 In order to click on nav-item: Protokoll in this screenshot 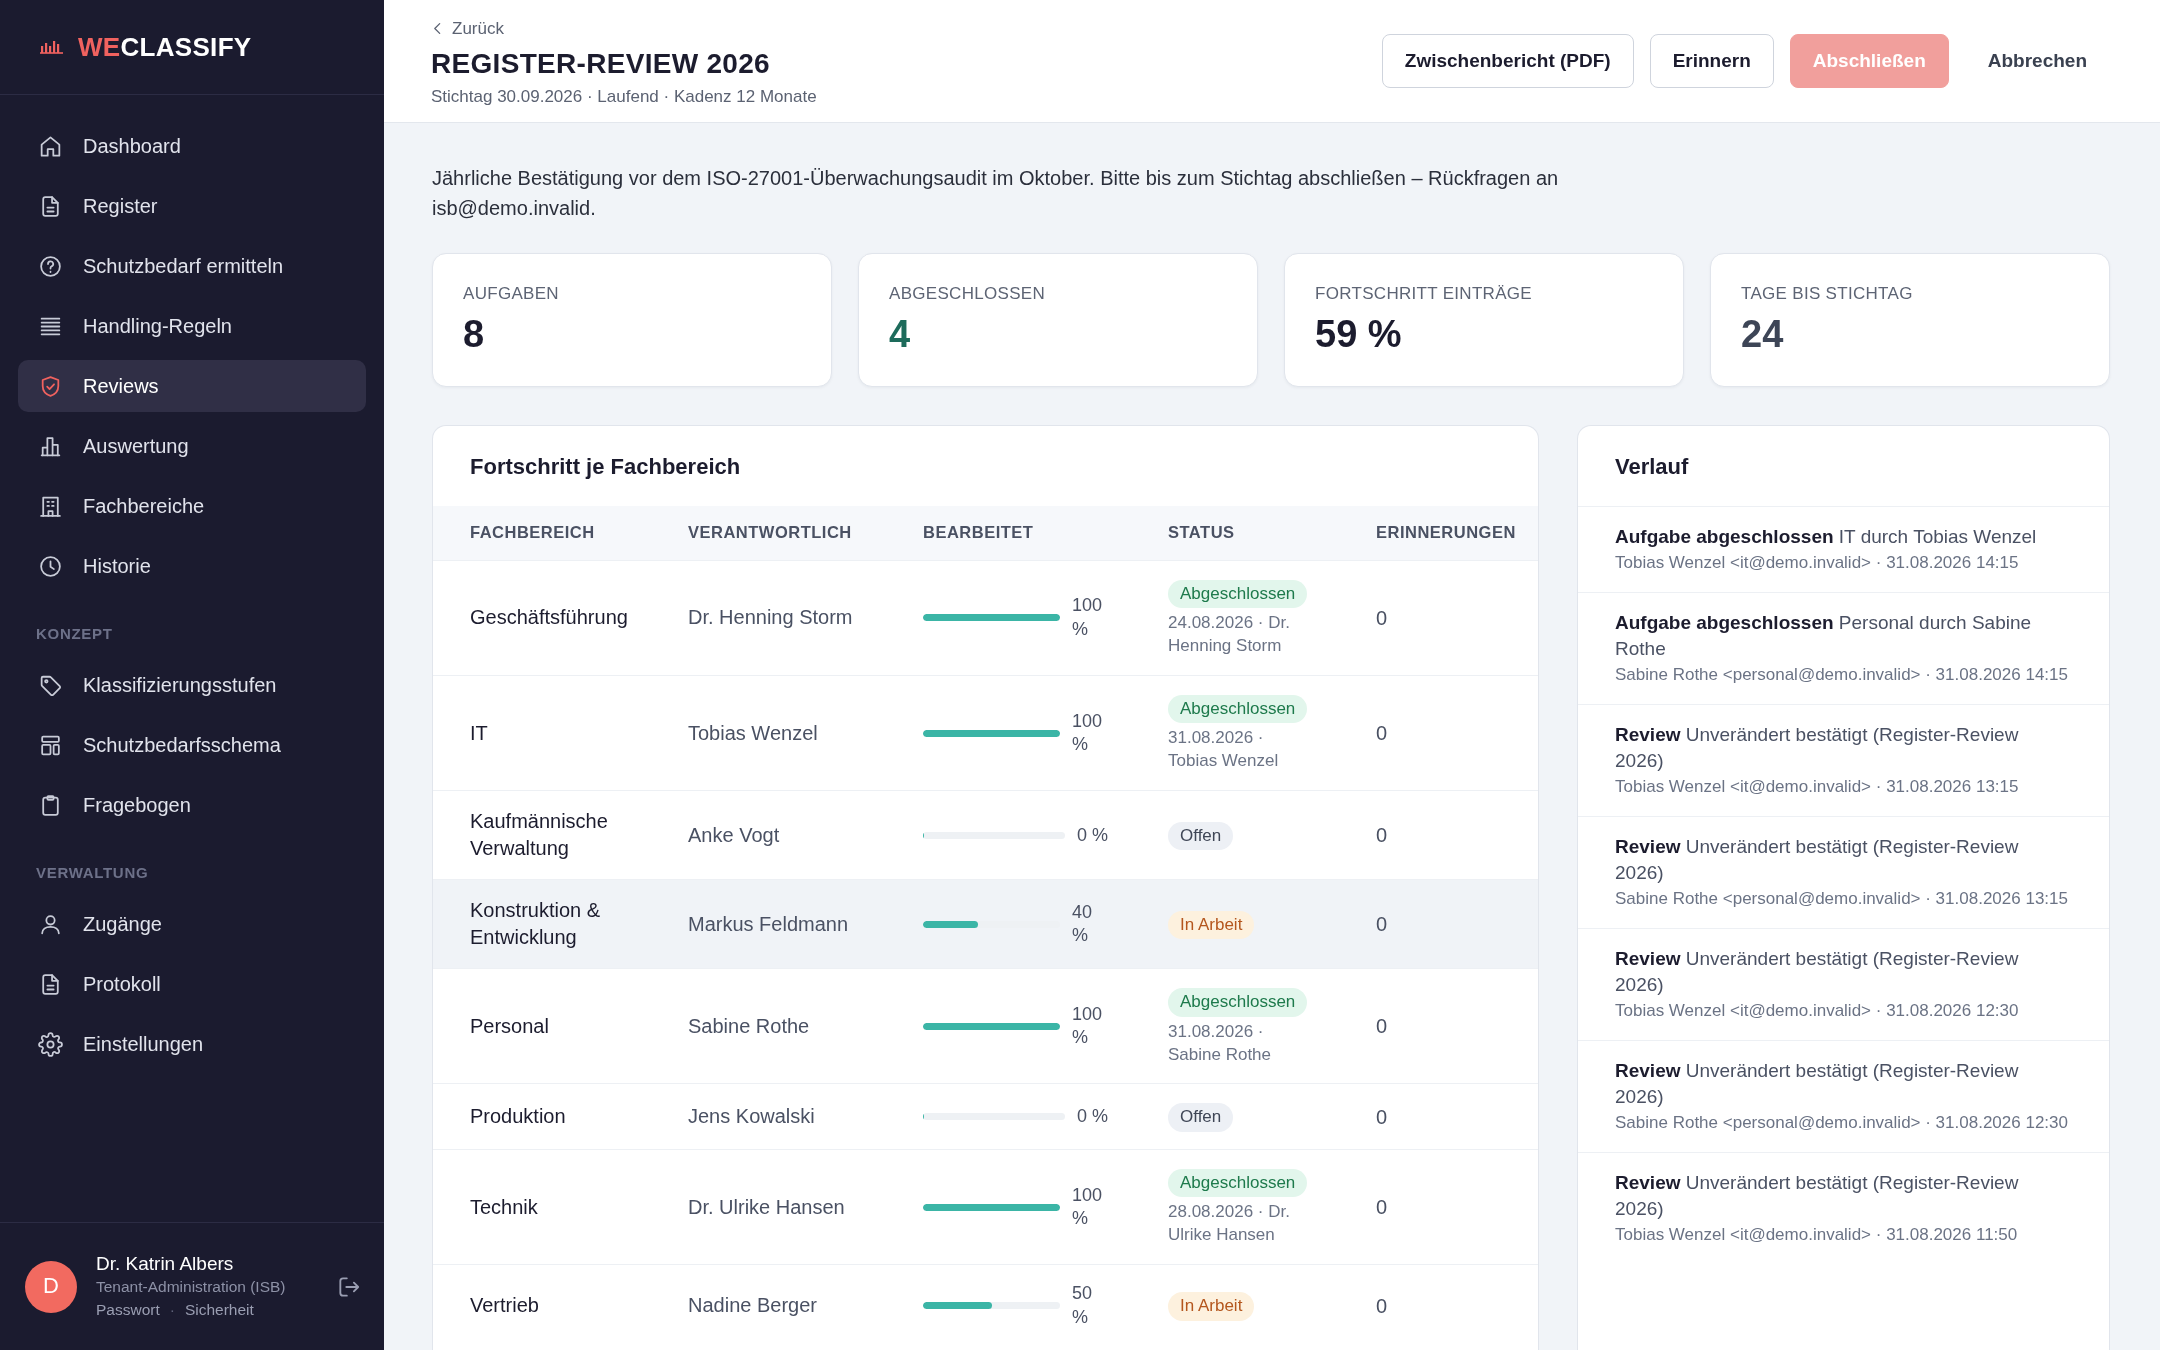, I will do `click(192, 984)`.